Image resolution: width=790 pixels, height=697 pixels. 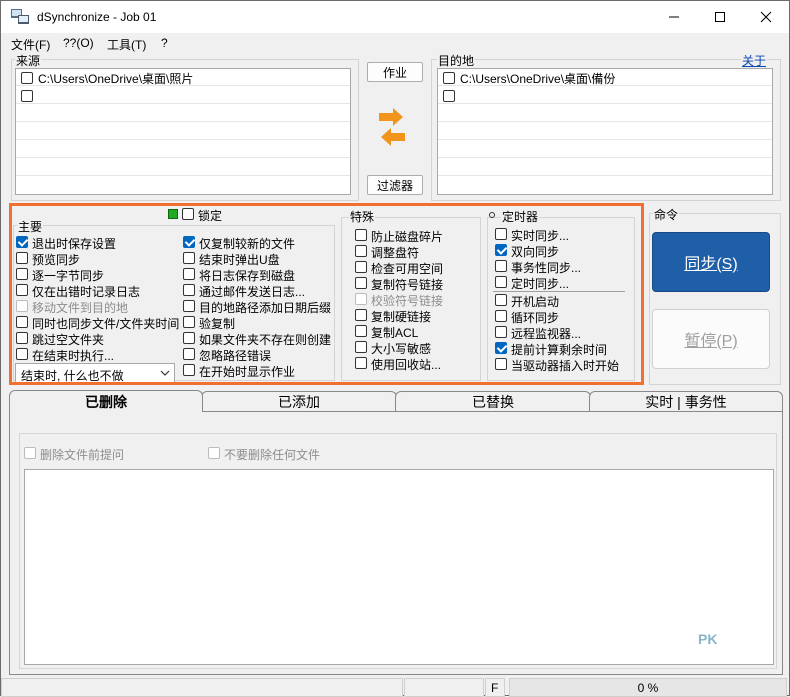 I want to click on maximize-icon, so click(x=720, y=17).